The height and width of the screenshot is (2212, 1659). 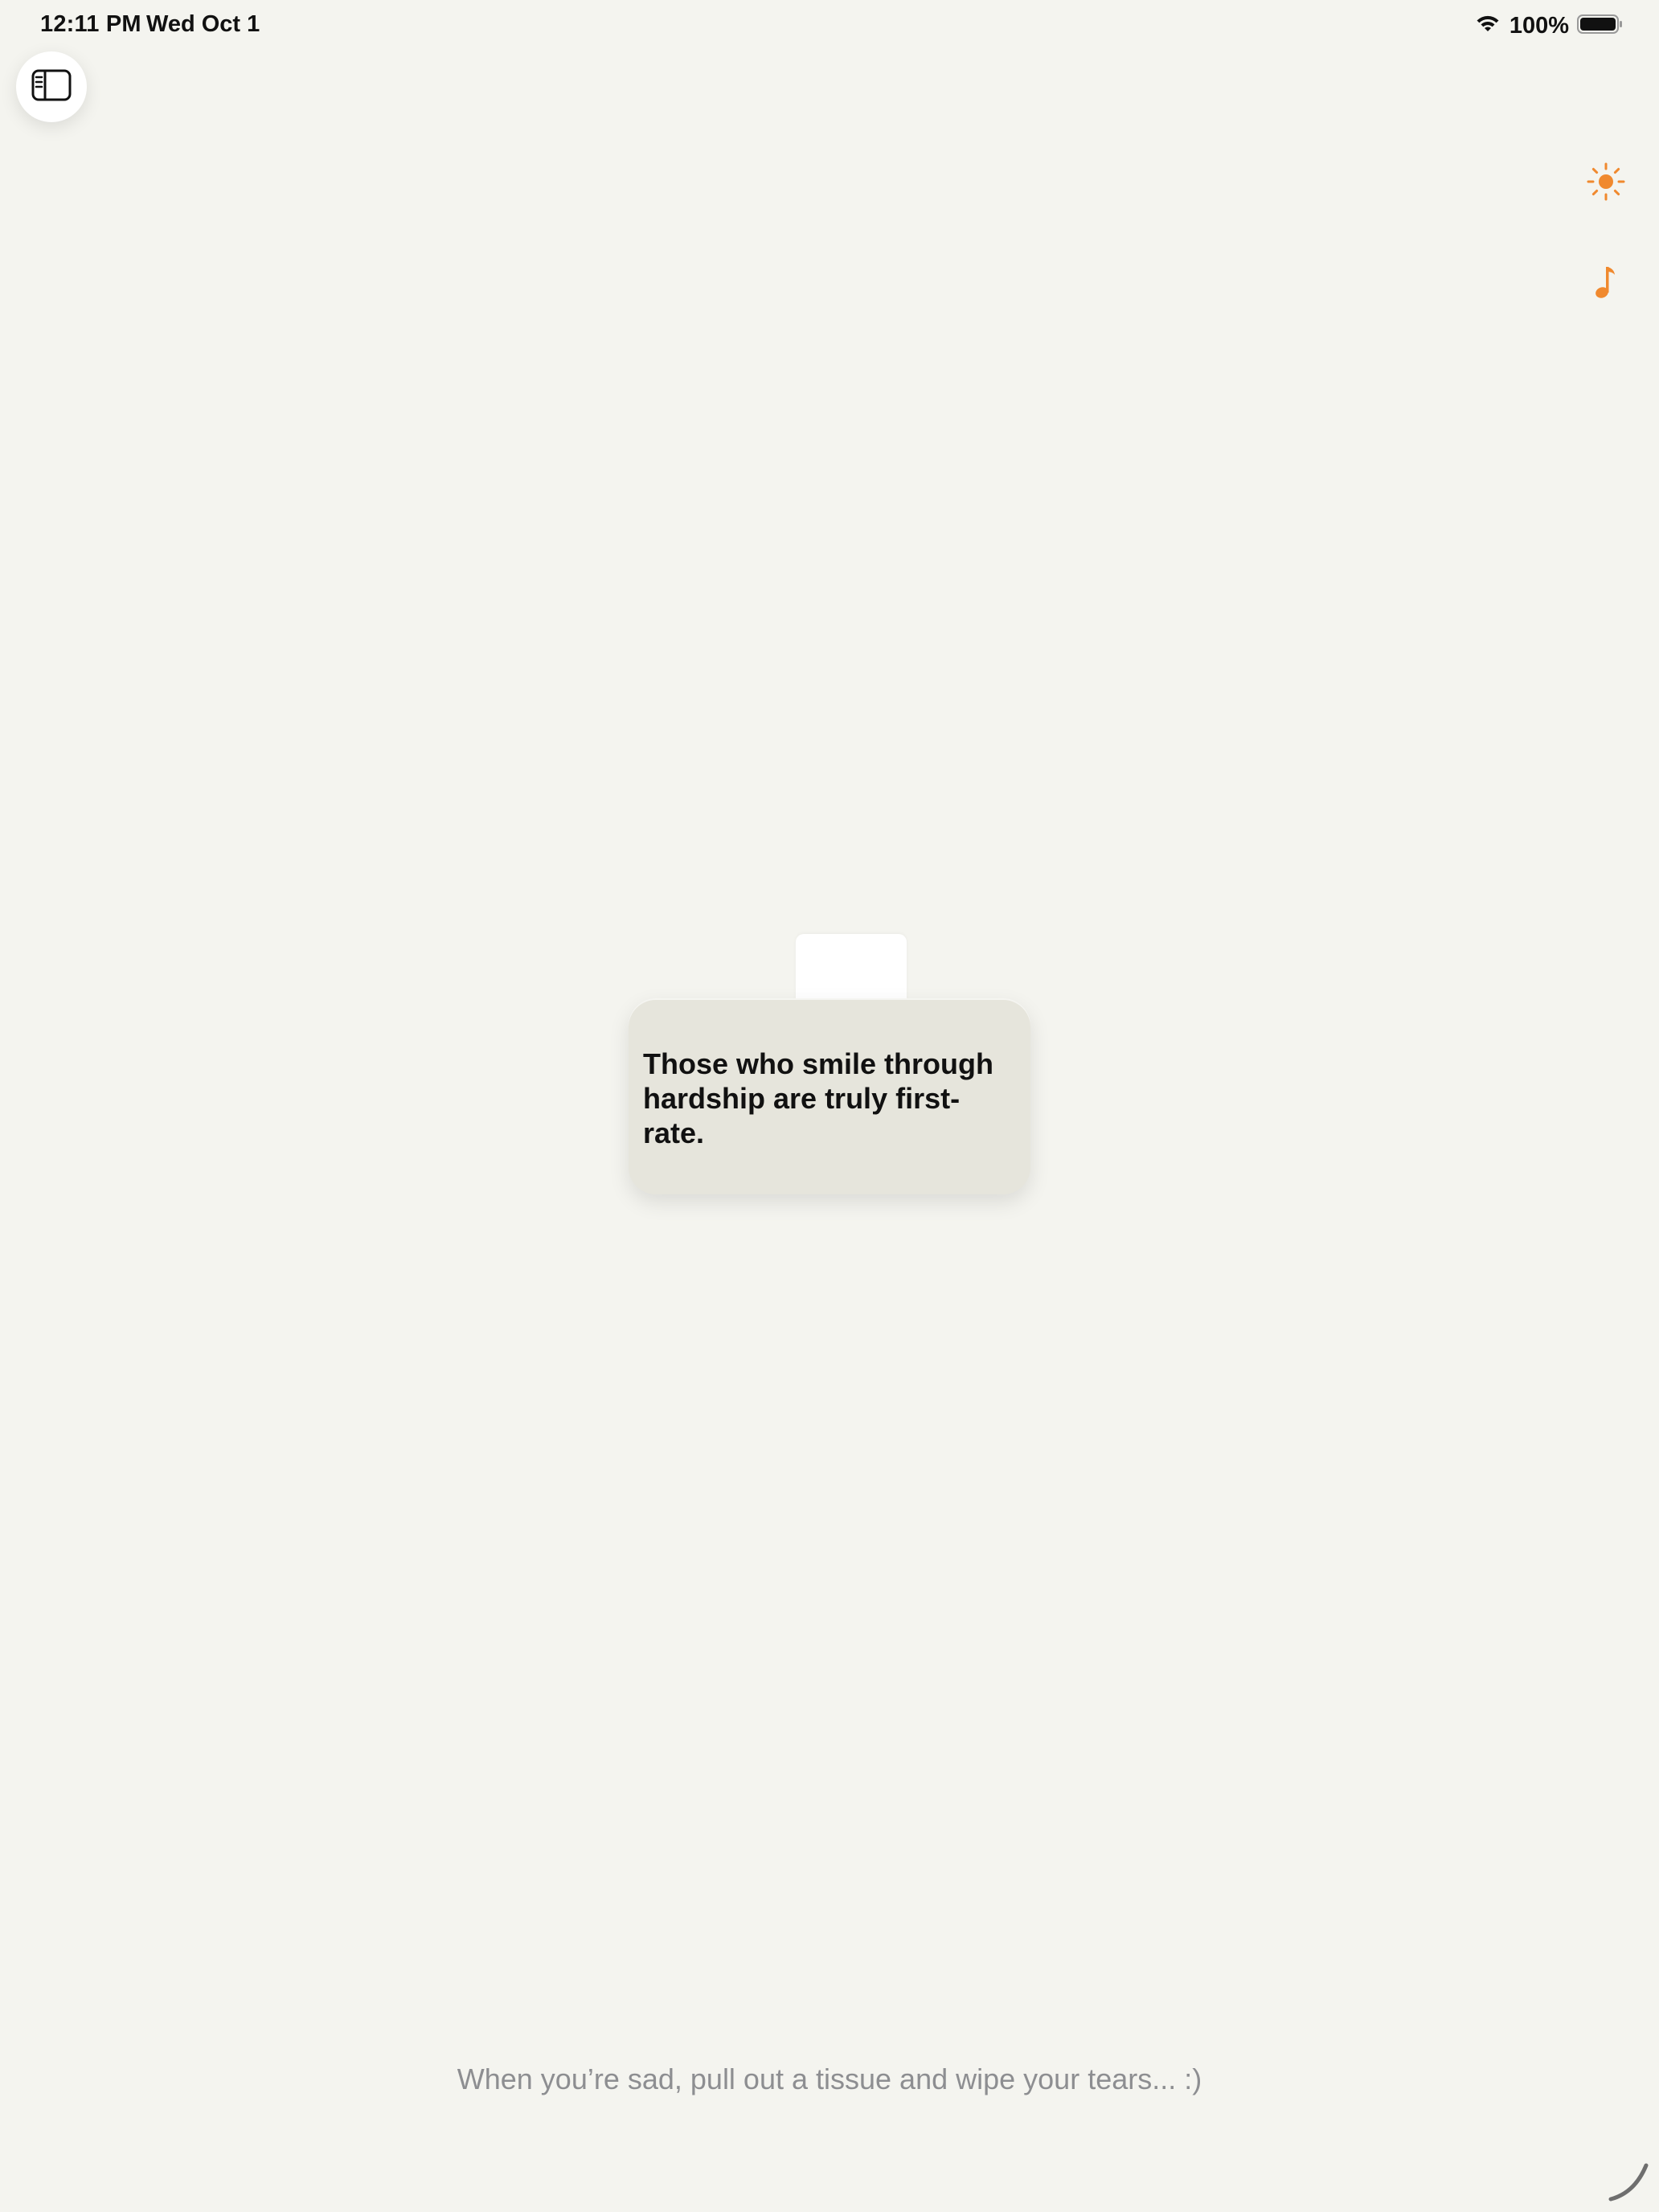 I want to click on sidebar-toggle-button, so click(x=51, y=86).